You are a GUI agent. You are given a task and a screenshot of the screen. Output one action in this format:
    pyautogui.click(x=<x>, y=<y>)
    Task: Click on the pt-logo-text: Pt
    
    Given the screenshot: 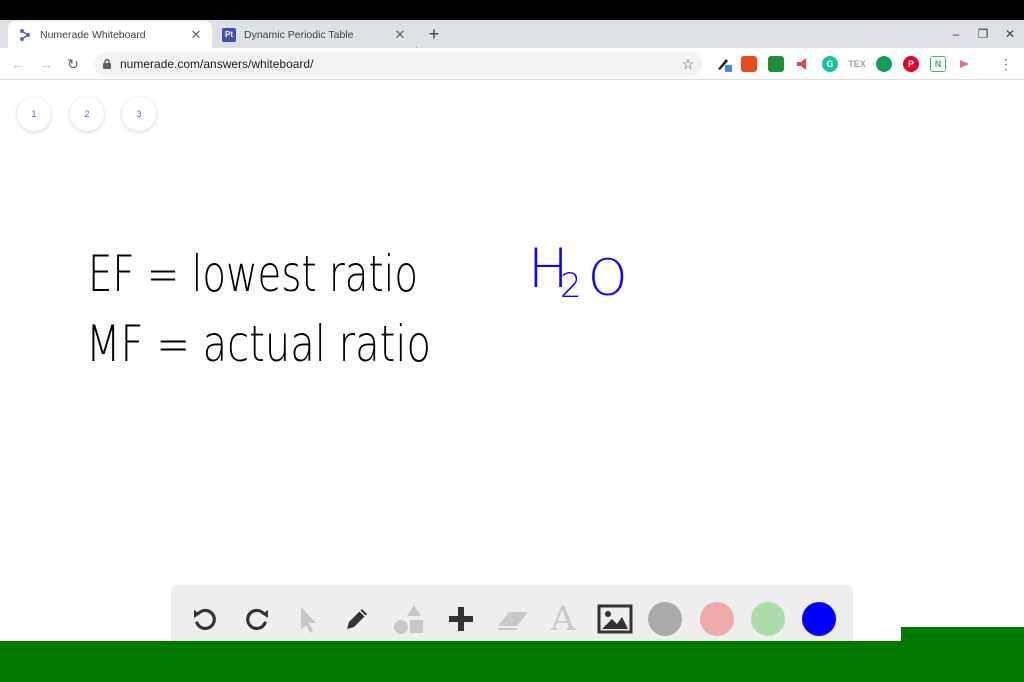 What is the action you would take?
    pyautogui.click(x=229, y=34)
    